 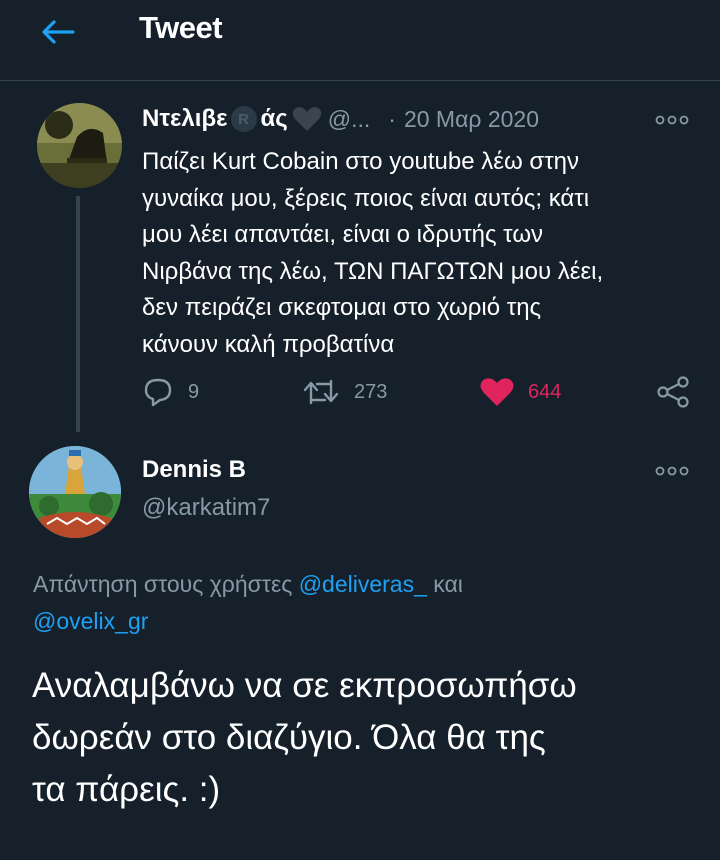 I want to click on retweet-count: 273, so click(x=371, y=391).